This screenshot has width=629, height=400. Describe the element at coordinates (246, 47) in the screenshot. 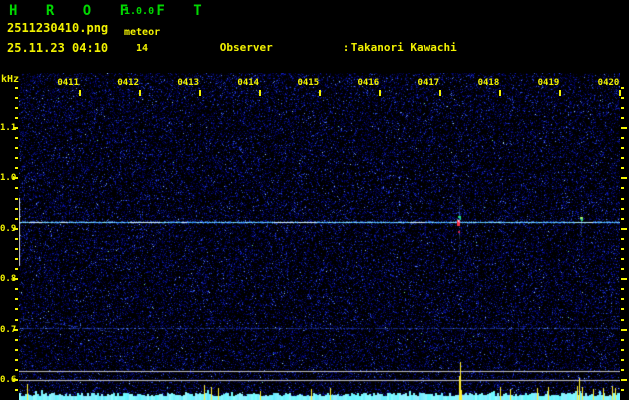

I see `observer-label: Observer` at that location.